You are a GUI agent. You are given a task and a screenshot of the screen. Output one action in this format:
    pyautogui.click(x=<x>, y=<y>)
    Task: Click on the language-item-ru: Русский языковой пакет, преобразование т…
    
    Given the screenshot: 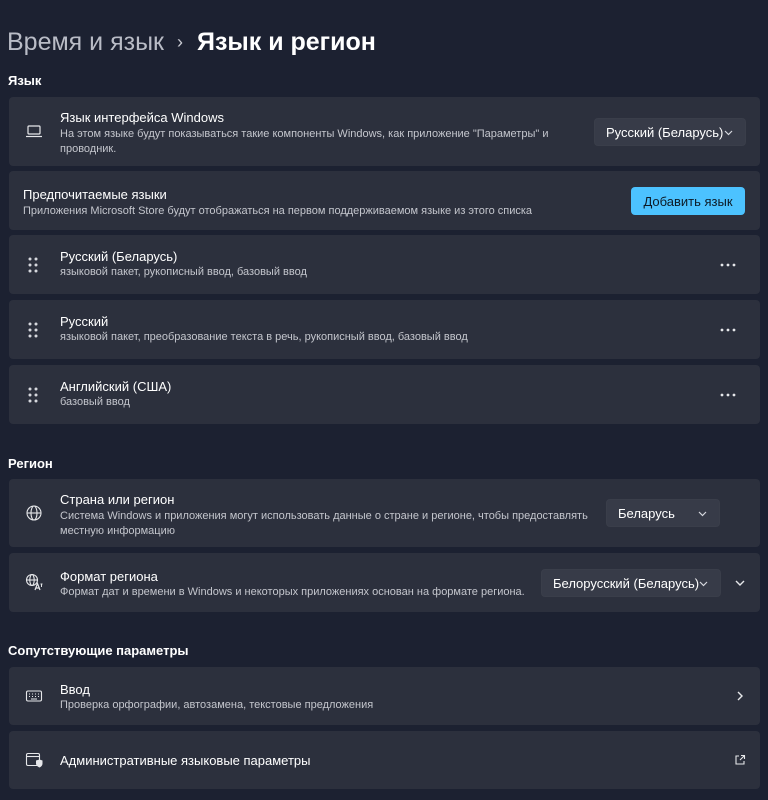 What is the action you would take?
    pyautogui.click(x=384, y=329)
    